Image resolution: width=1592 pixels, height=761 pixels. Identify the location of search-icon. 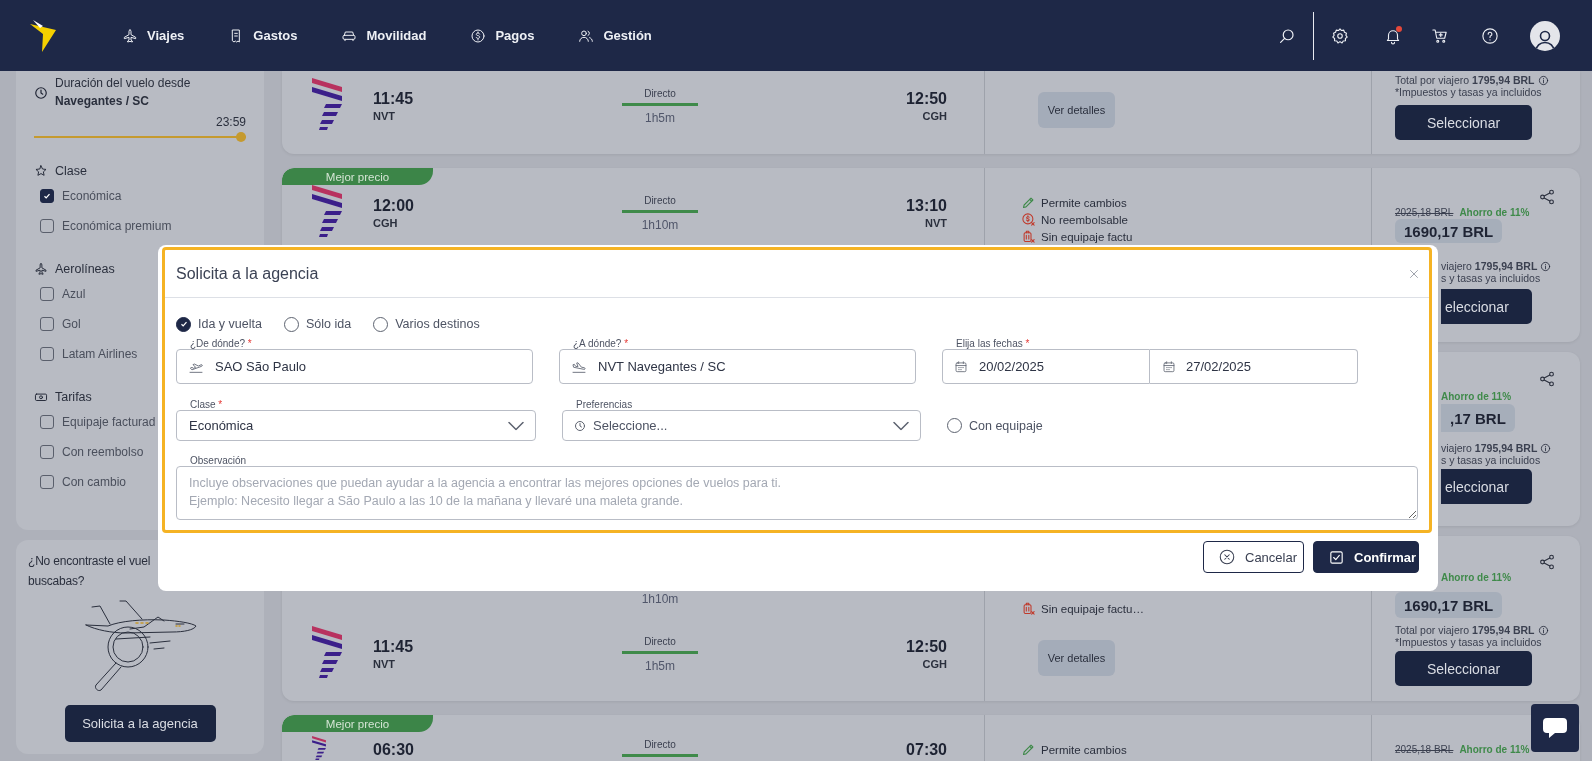
(1287, 35).